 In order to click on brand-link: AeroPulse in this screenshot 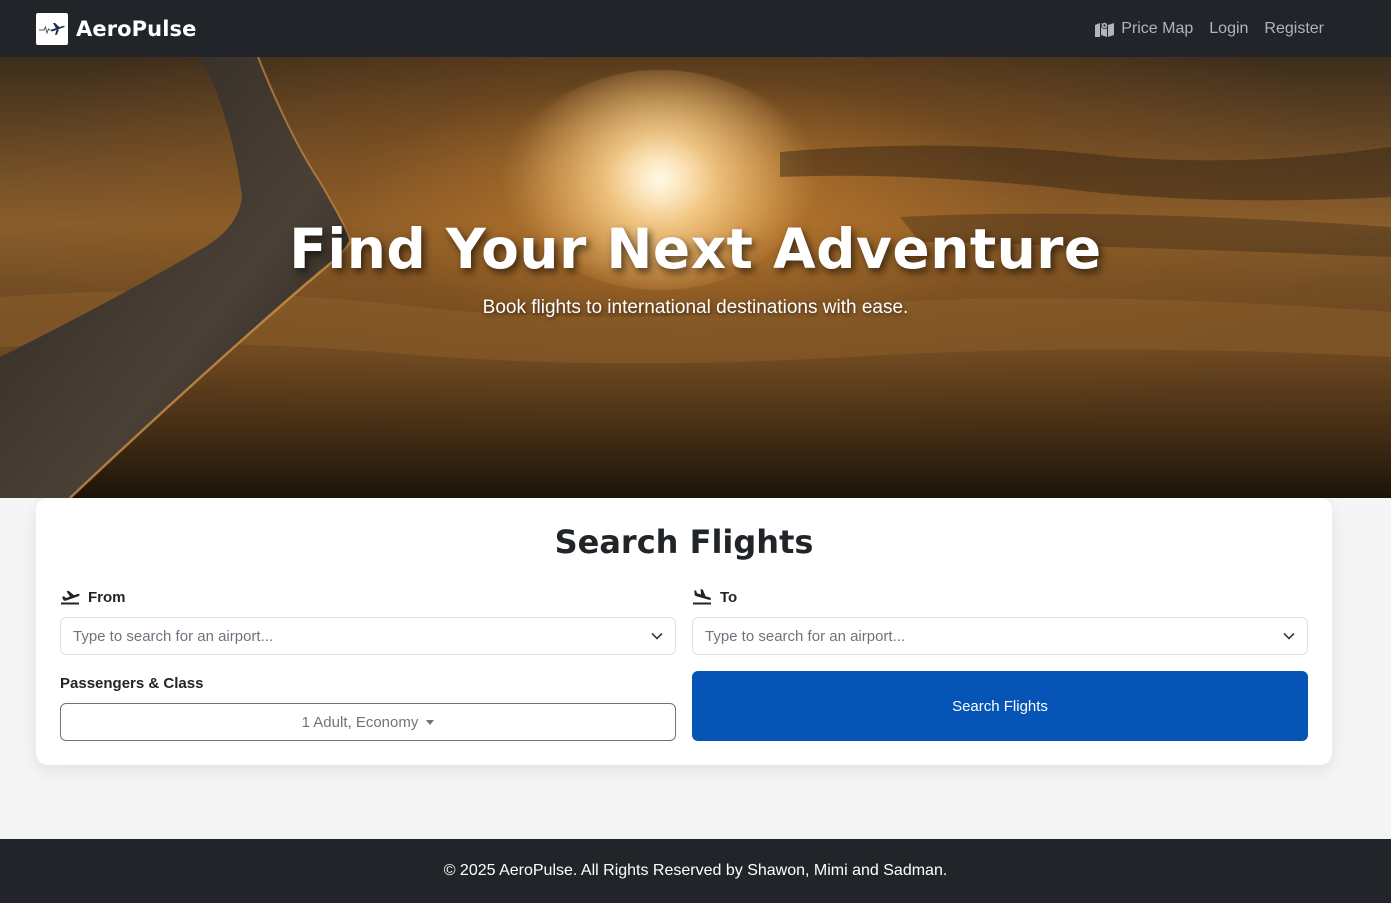, I will do `click(116, 28)`.